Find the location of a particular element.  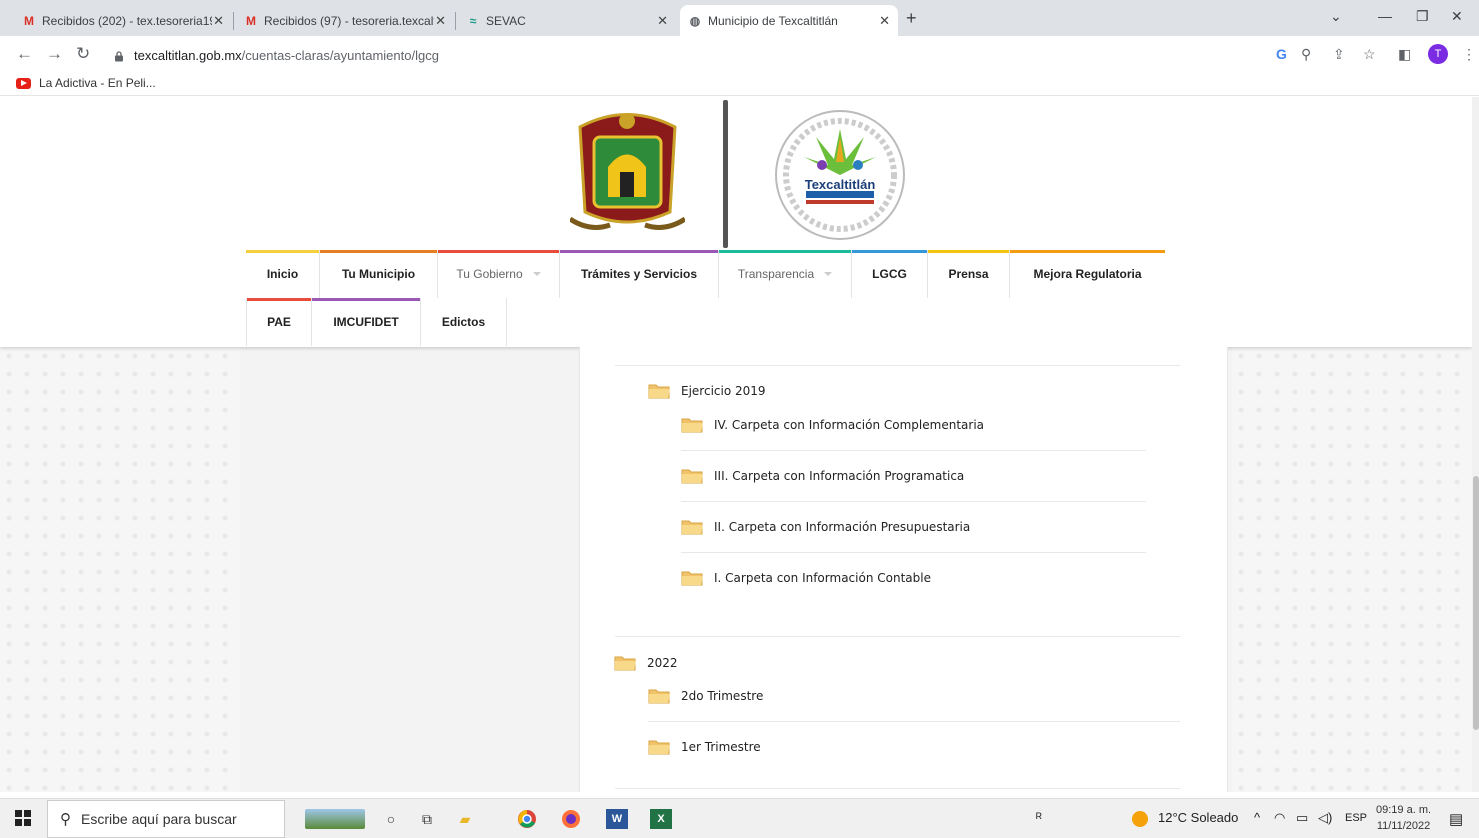

chrome-icon is located at coordinates (527, 819).